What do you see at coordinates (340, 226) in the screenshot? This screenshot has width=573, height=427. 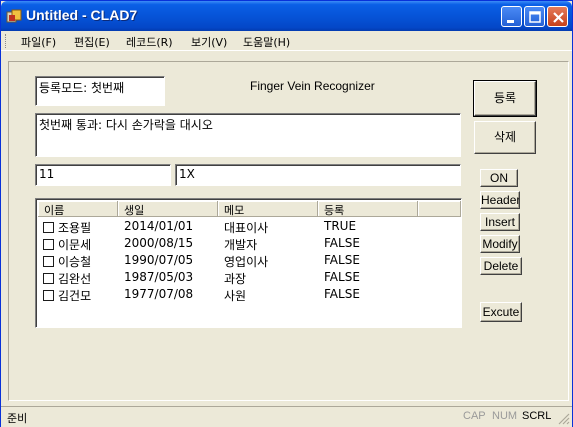 I see `cell-registered: TRUE` at bounding box center [340, 226].